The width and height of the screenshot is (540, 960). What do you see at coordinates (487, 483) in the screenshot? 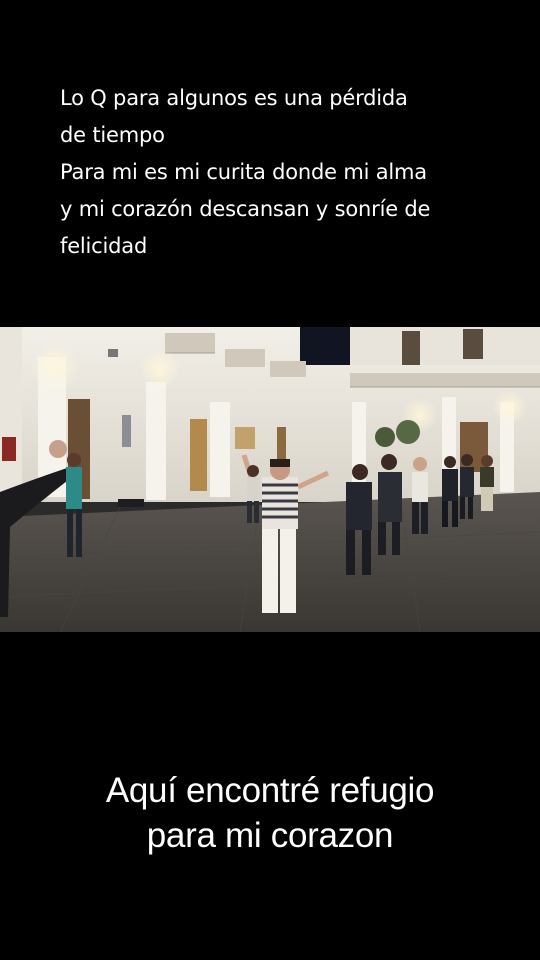
I see `dancer-far-right` at bounding box center [487, 483].